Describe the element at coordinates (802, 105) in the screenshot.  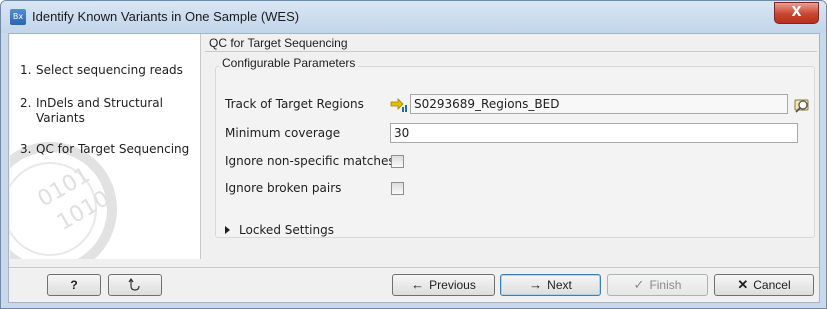
I see `browse-icon` at that location.